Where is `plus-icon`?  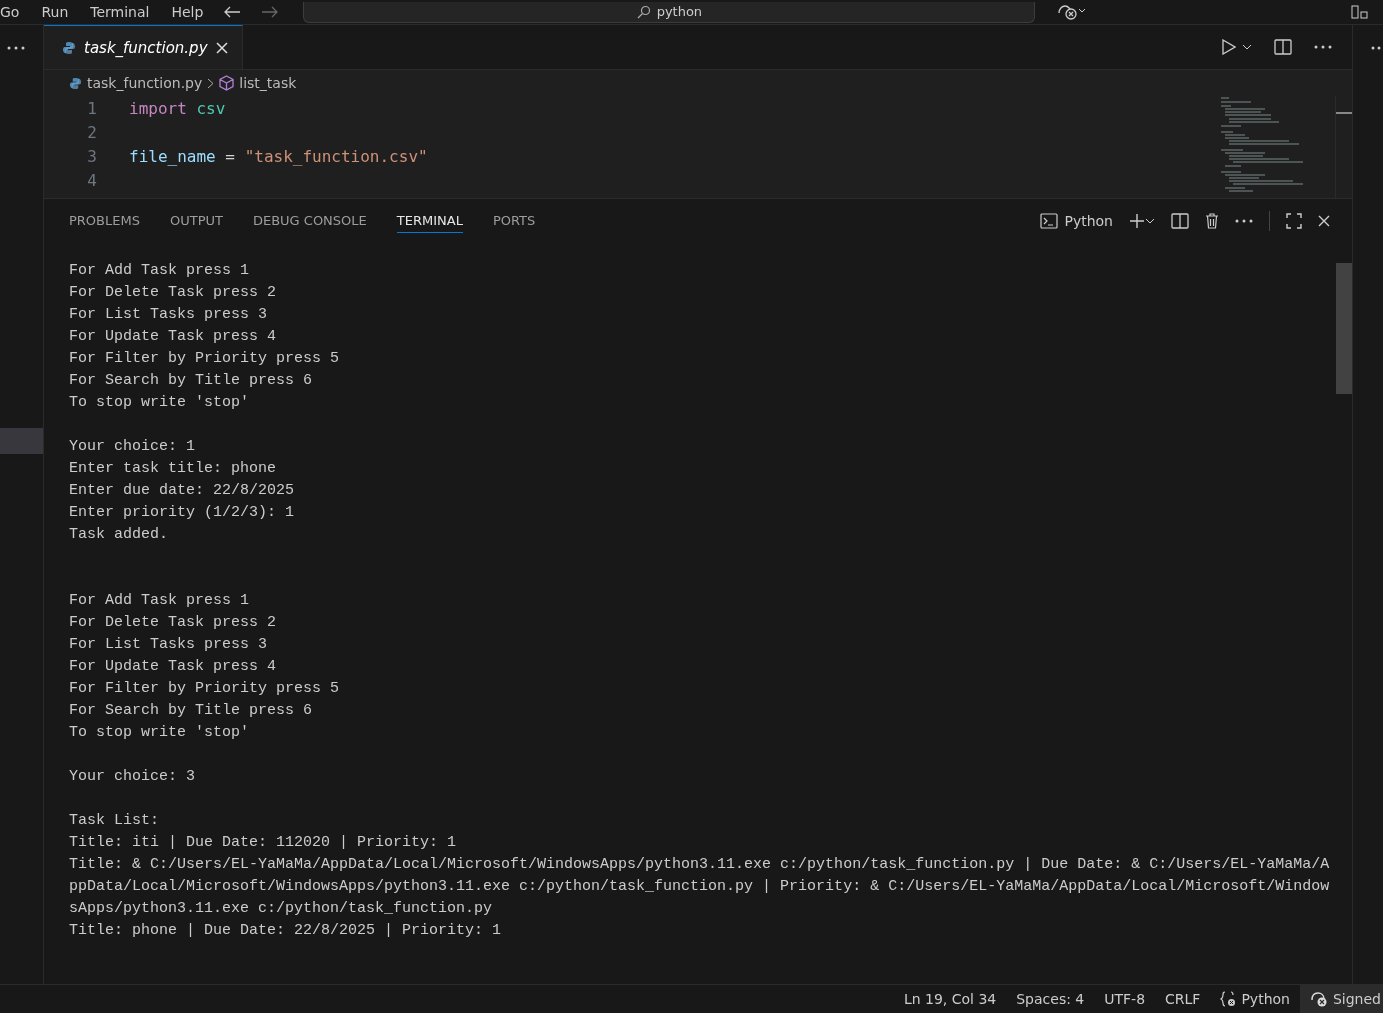
plus-icon is located at coordinates (1137, 221).